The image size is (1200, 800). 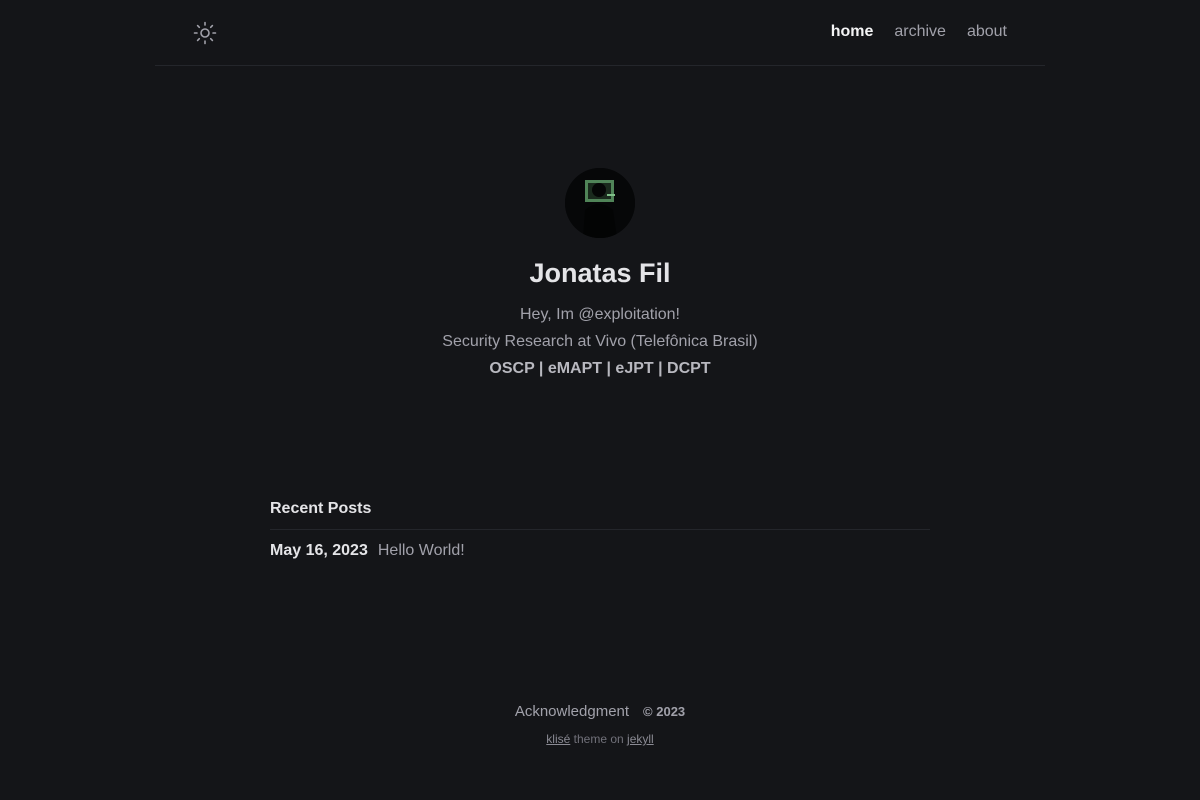 I want to click on nav-link-archive: archive, so click(x=920, y=32).